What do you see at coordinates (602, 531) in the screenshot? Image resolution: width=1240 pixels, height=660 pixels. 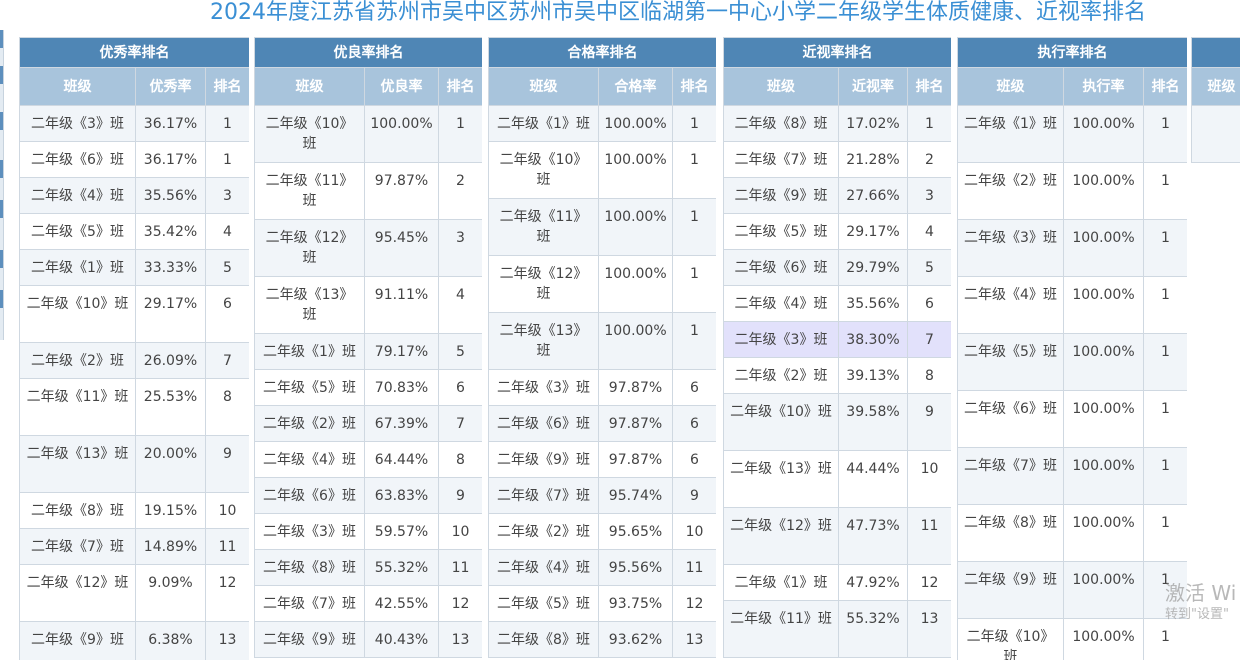 I see `table-row: 二年级《2》班 95.65% 10` at bounding box center [602, 531].